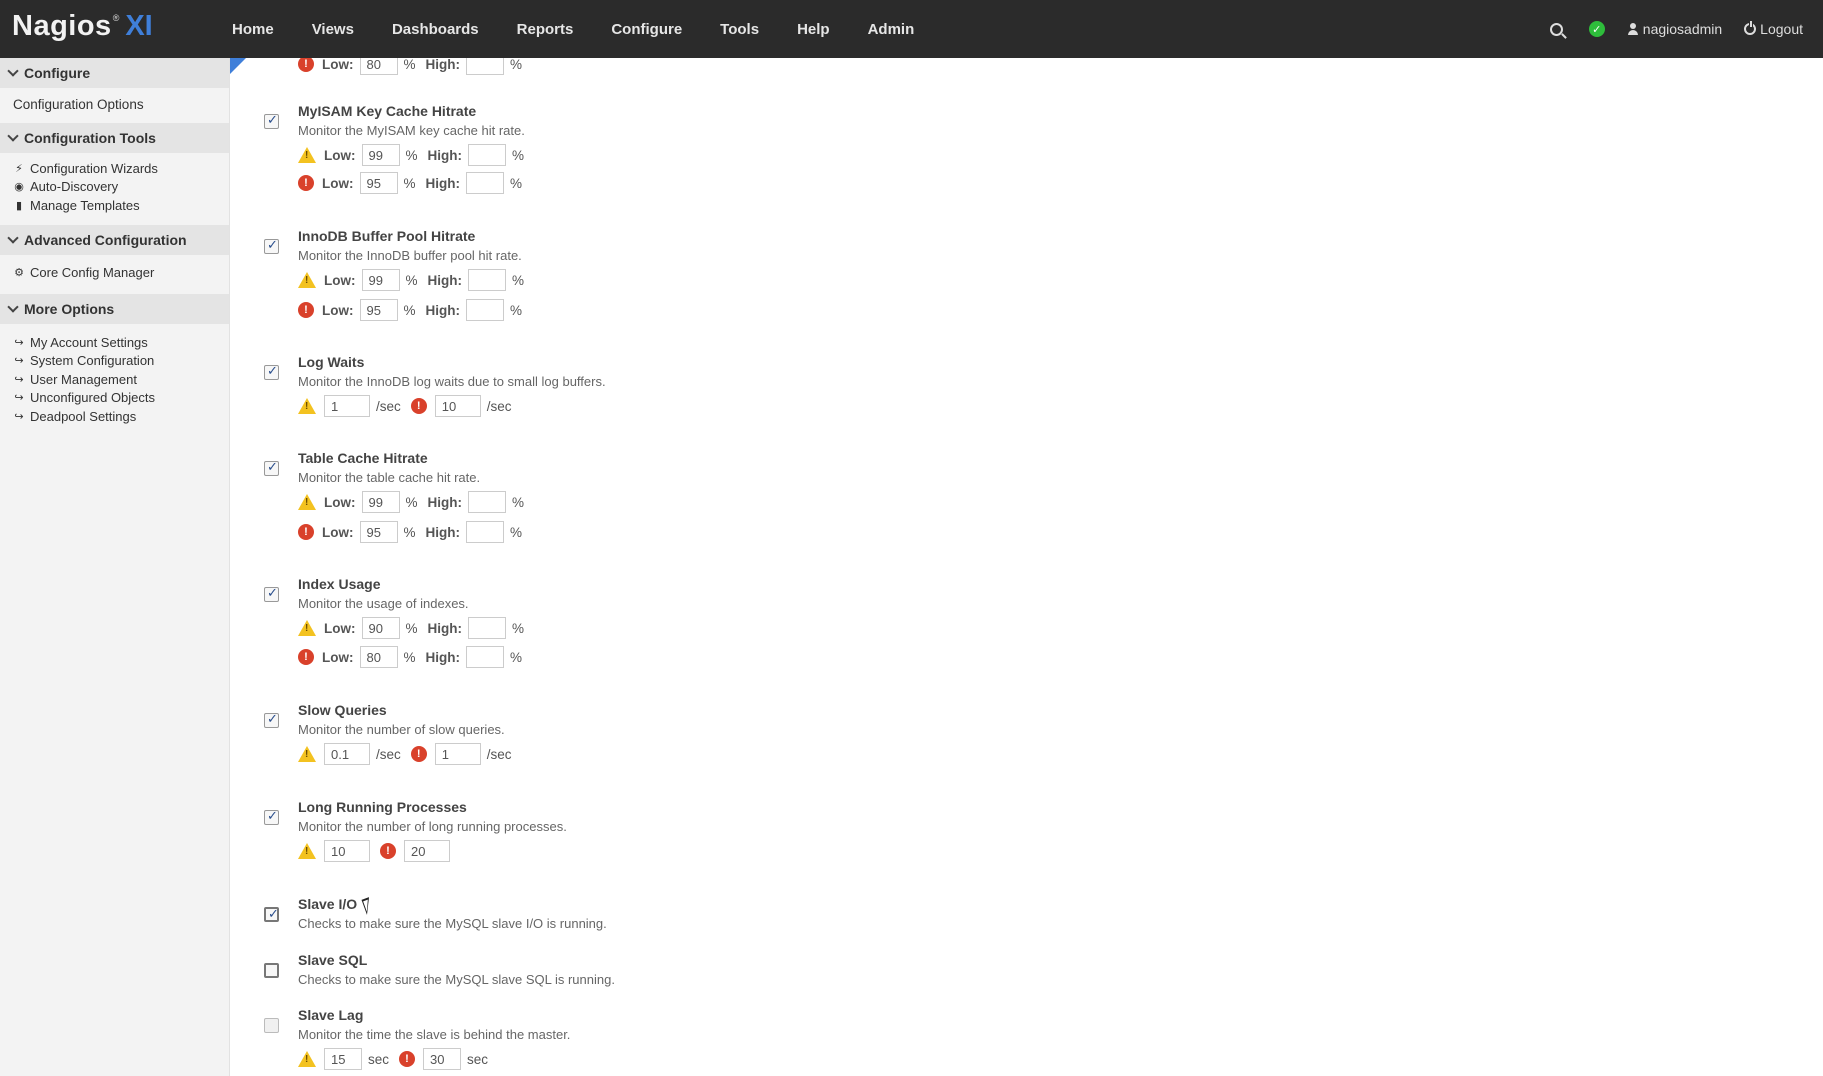 Image resolution: width=1823 pixels, height=1076 pixels. I want to click on sidebar-section-more-options: More Options, so click(114, 309).